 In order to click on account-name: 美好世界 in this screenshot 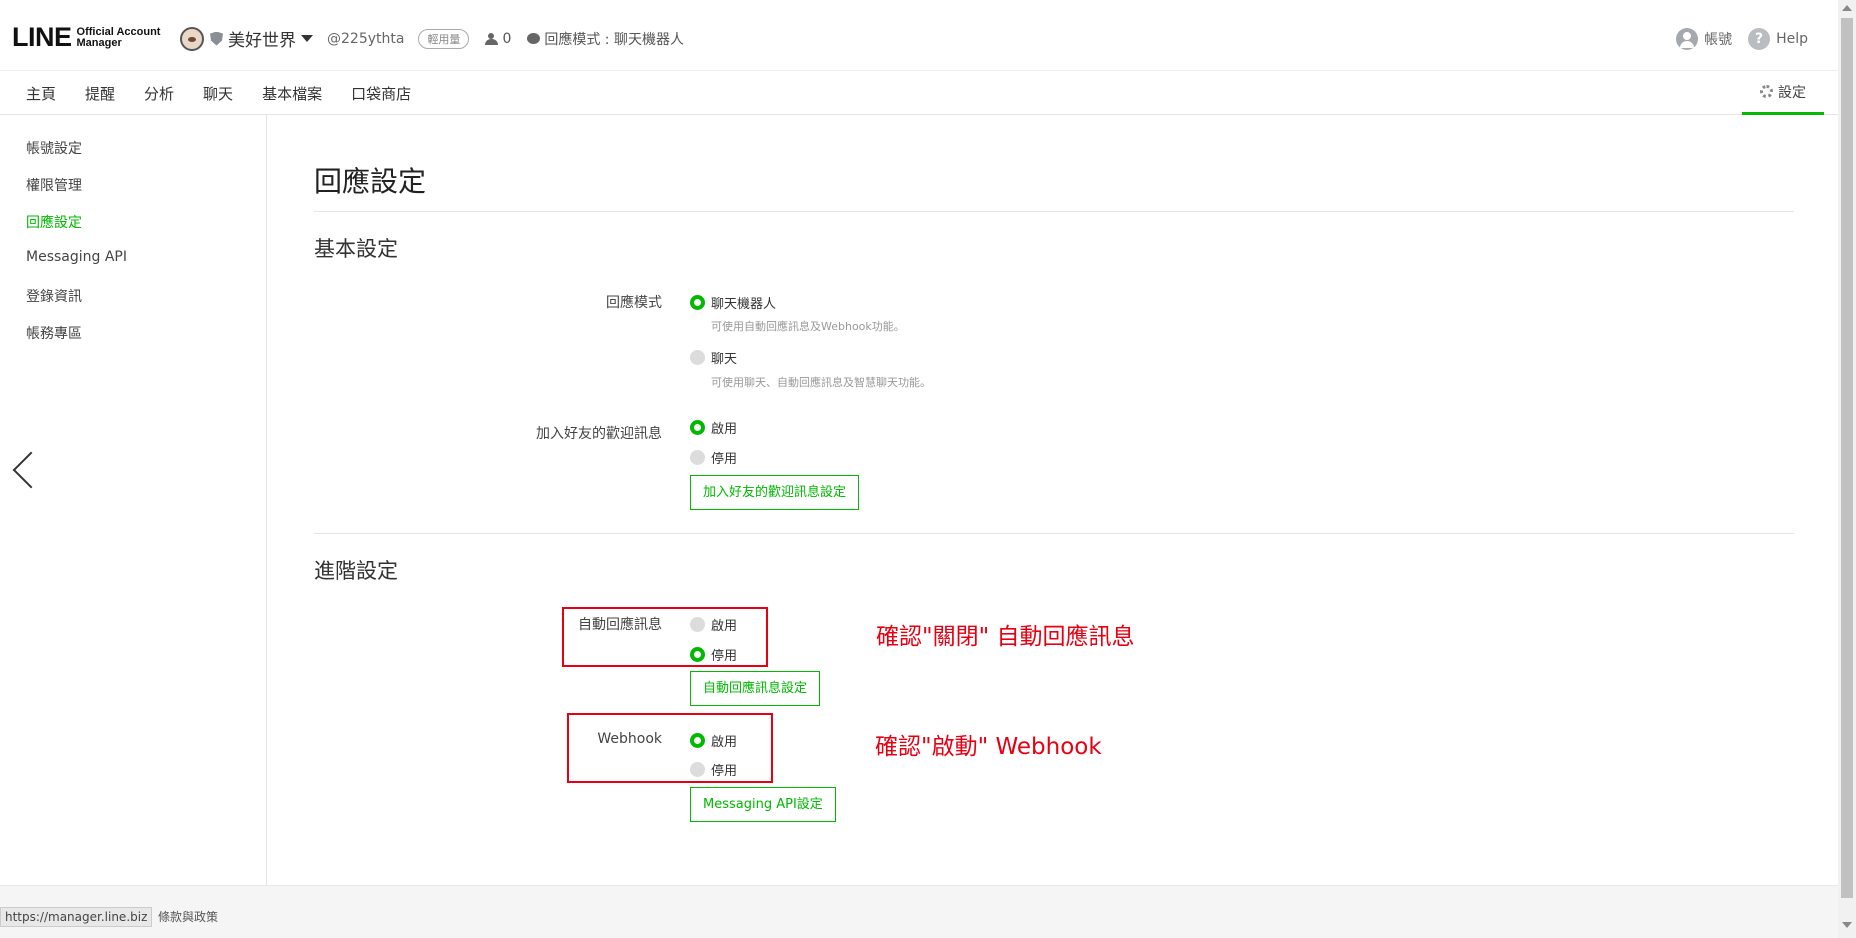, I will do `click(262, 38)`.